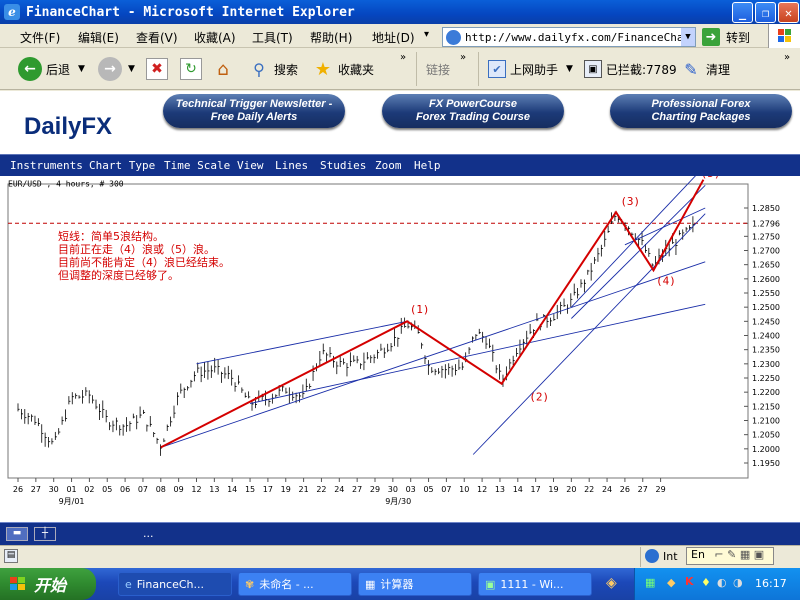 This screenshot has height=600, width=800. I want to click on minimize-button: _, so click(742, 12).